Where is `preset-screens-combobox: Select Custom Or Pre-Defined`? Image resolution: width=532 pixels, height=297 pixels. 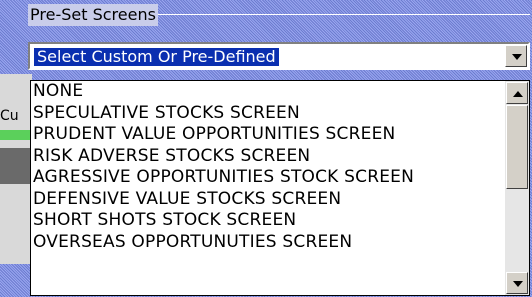 preset-screens-combobox: Select Custom Or Pre-Defined is located at coordinates (279, 56).